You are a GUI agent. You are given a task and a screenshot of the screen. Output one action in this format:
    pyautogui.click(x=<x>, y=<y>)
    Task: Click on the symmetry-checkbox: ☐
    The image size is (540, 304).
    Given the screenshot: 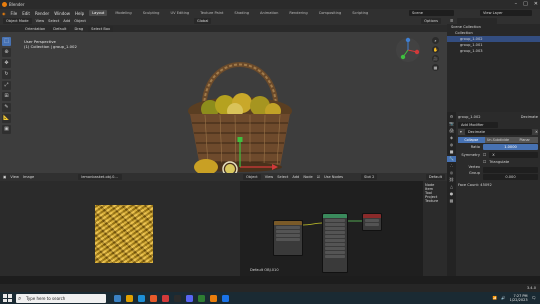 What is the action you would take?
    pyautogui.click(x=484, y=155)
    